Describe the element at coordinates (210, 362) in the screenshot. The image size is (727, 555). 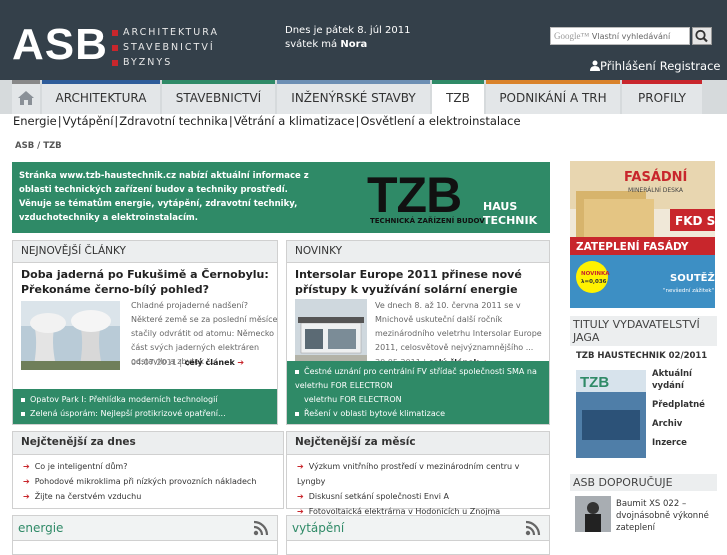
I see `read-more-link: celý článek` at that location.